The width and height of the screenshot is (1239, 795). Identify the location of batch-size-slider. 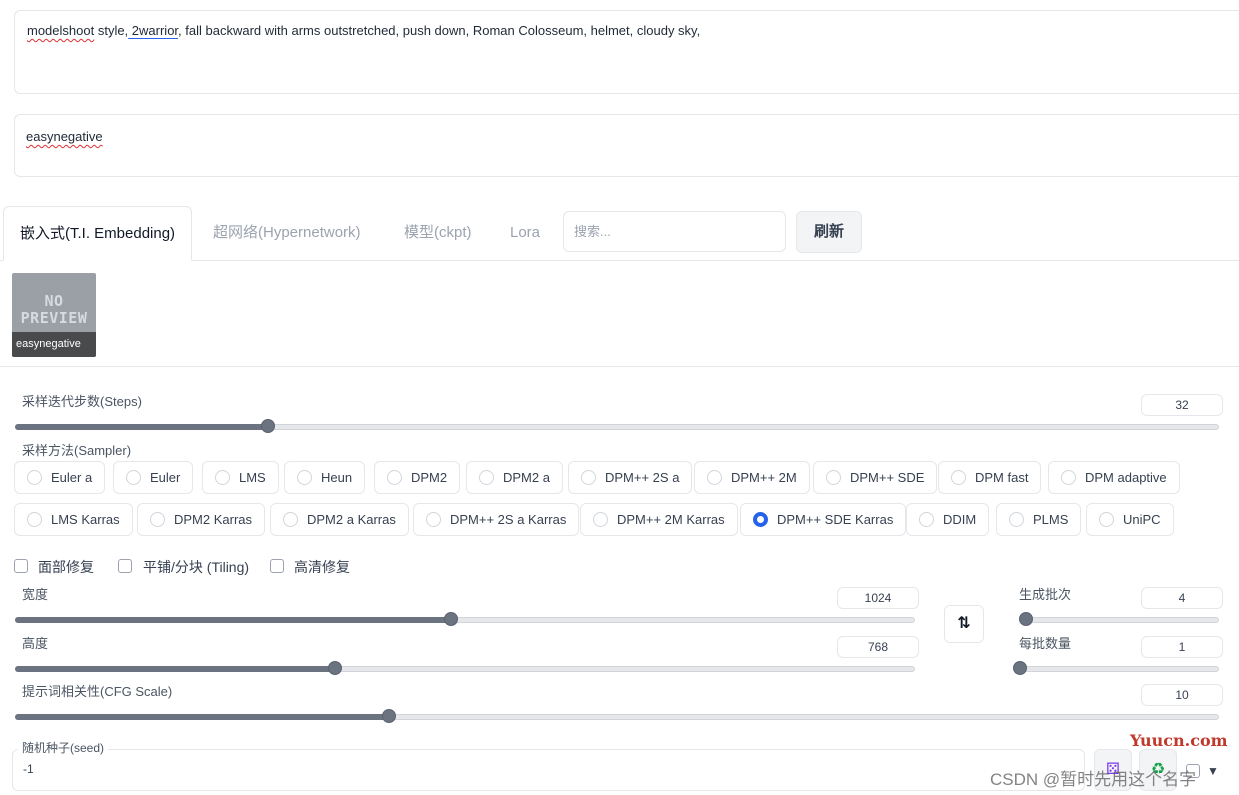
(1116, 668).